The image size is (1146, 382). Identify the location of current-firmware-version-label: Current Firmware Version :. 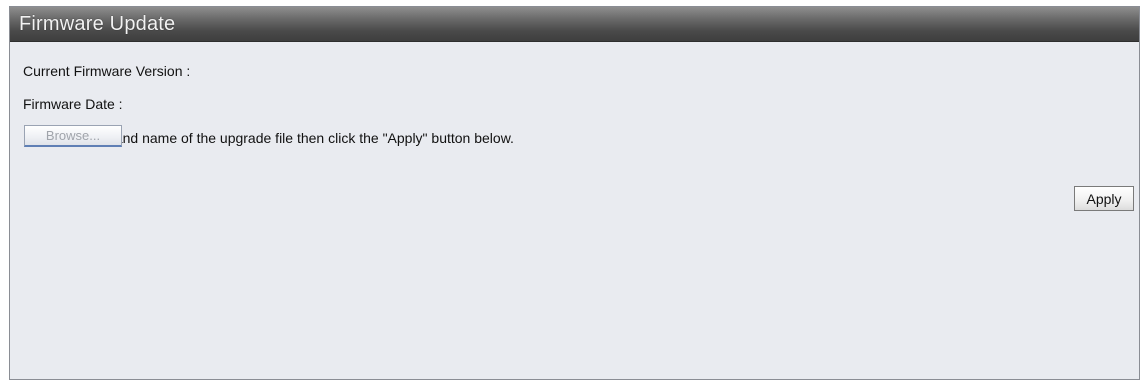
(107, 71).